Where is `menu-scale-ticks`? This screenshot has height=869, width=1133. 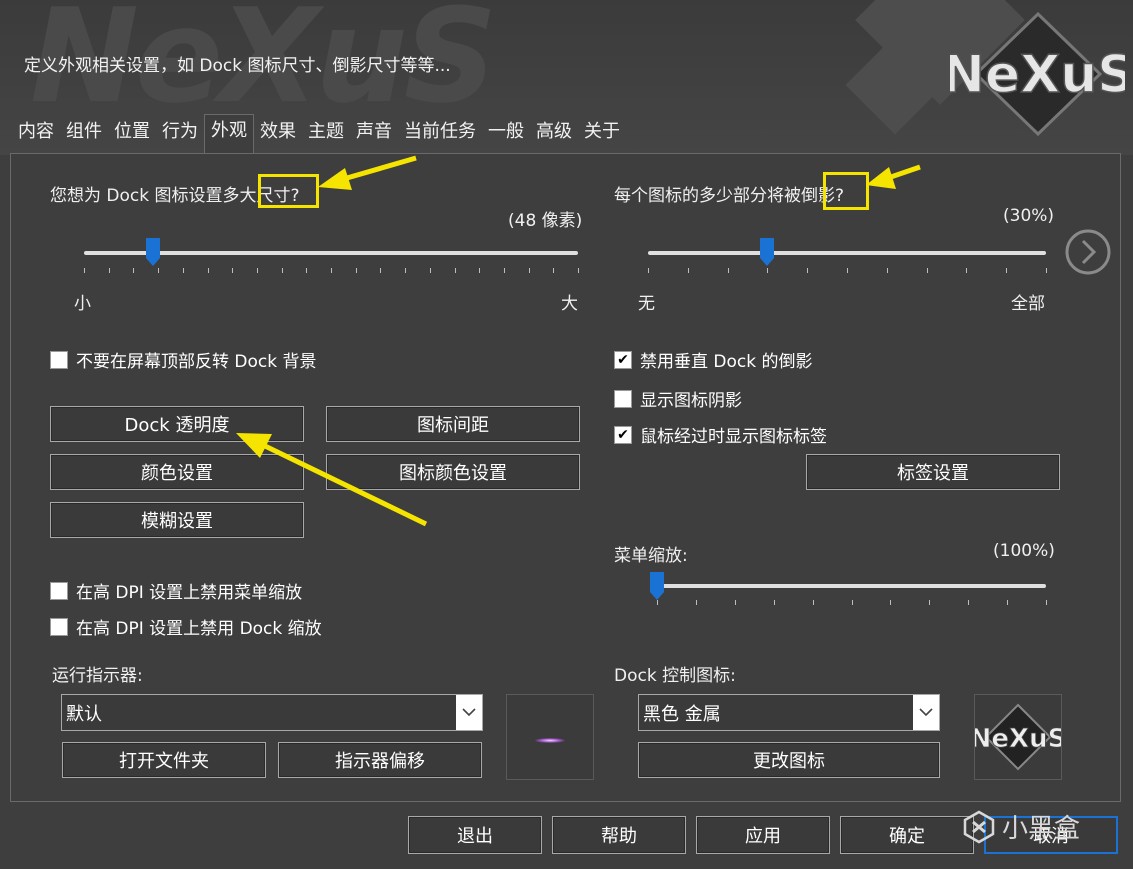
menu-scale-ticks is located at coordinates (852, 603).